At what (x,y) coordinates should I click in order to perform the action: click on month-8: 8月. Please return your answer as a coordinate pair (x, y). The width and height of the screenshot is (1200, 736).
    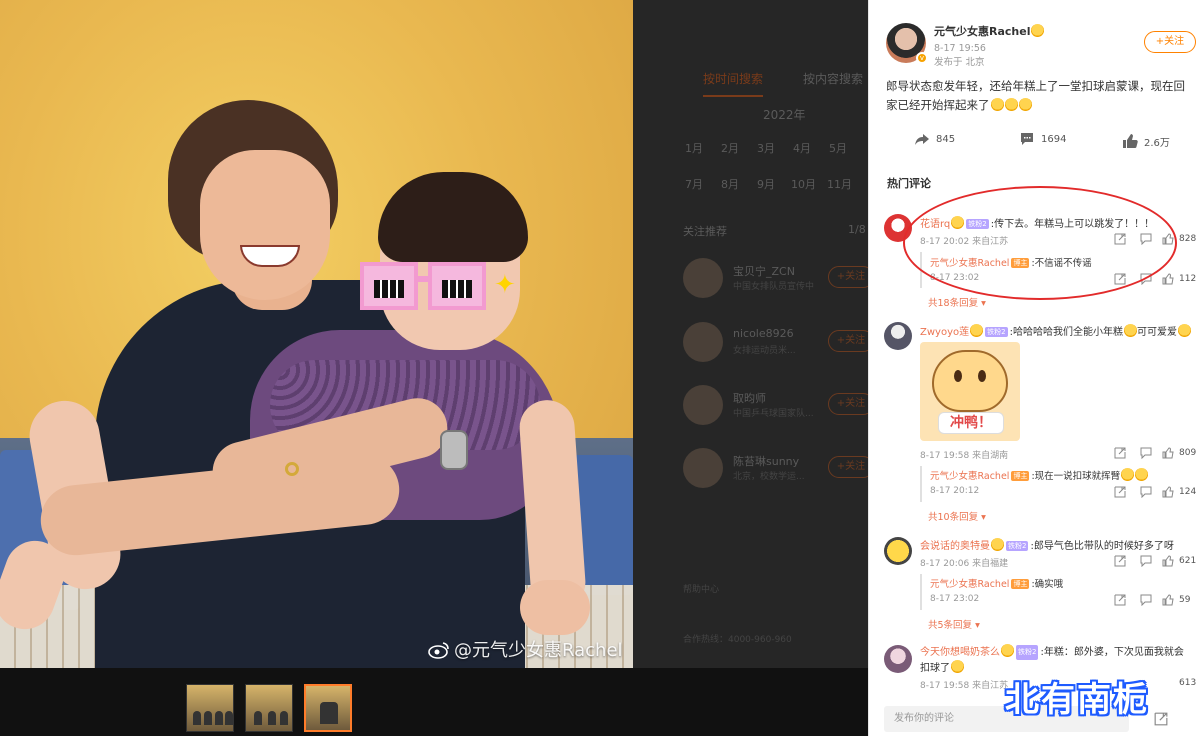
    Looking at the image, I should click on (730, 184).